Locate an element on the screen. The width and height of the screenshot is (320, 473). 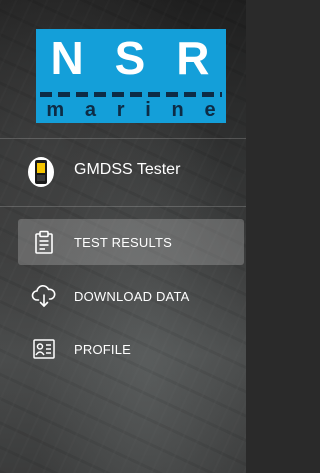
logo-bottom-text: m a r i n e is located at coordinates (131, 109).